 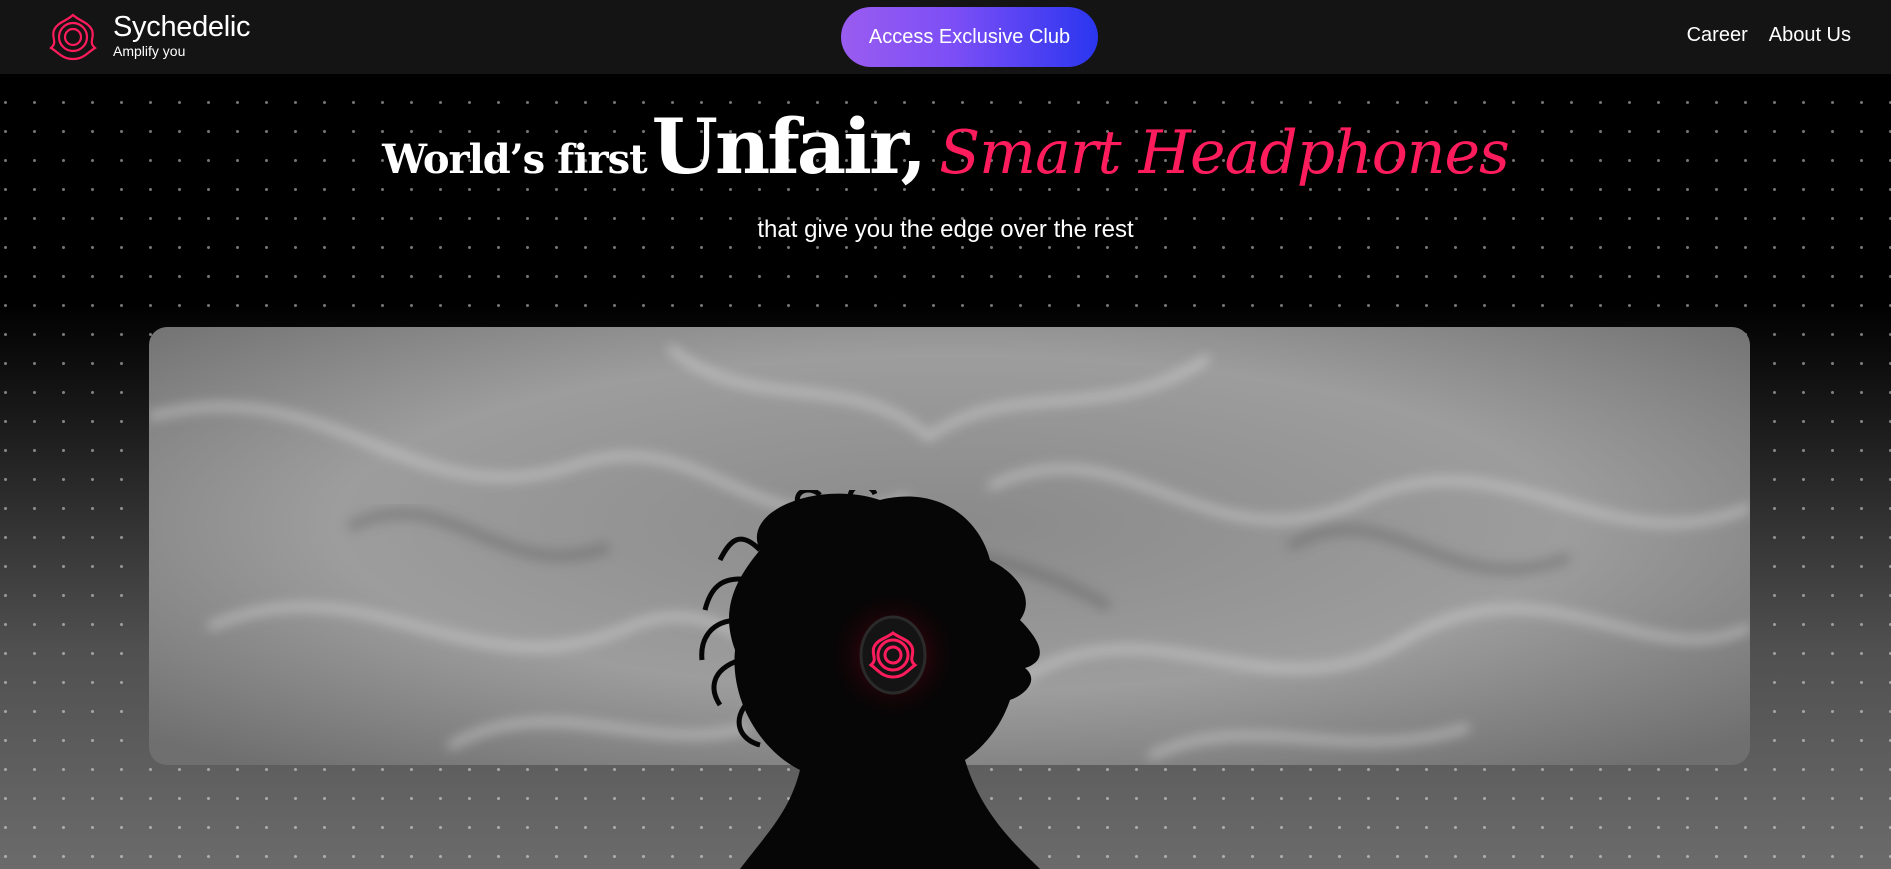 What do you see at coordinates (945, 229) in the screenshot?
I see `hero-subtitle: that give you the edge over the rest` at bounding box center [945, 229].